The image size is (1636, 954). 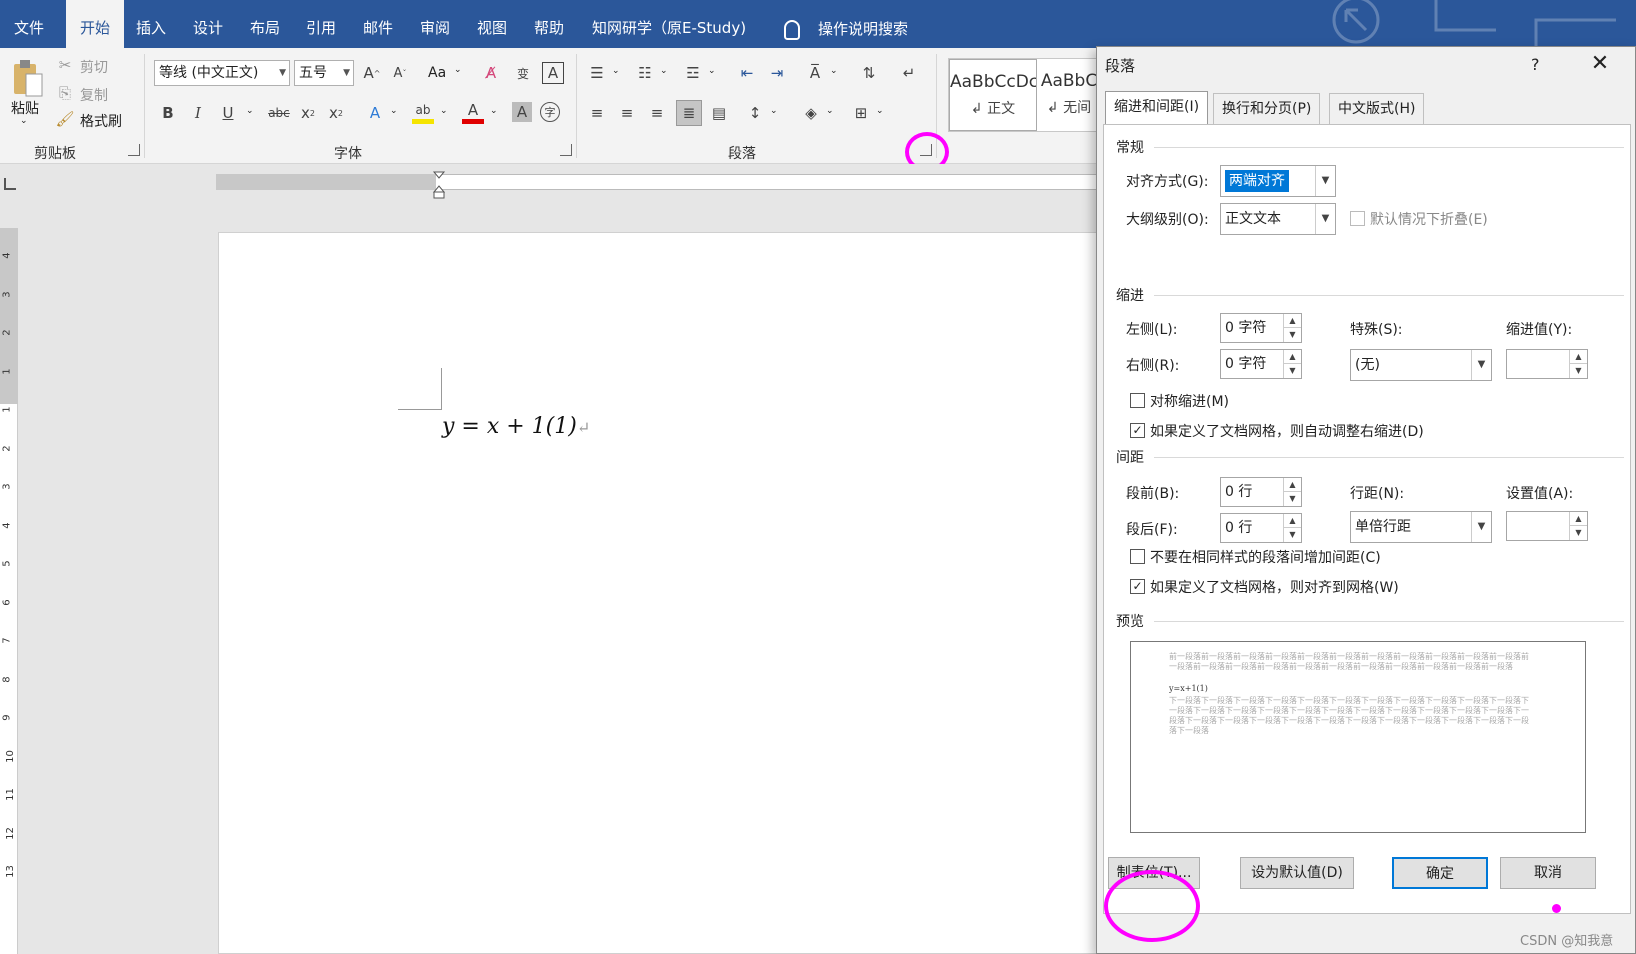 I want to click on format-painter-button: 格式刷, so click(x=101, y=121).